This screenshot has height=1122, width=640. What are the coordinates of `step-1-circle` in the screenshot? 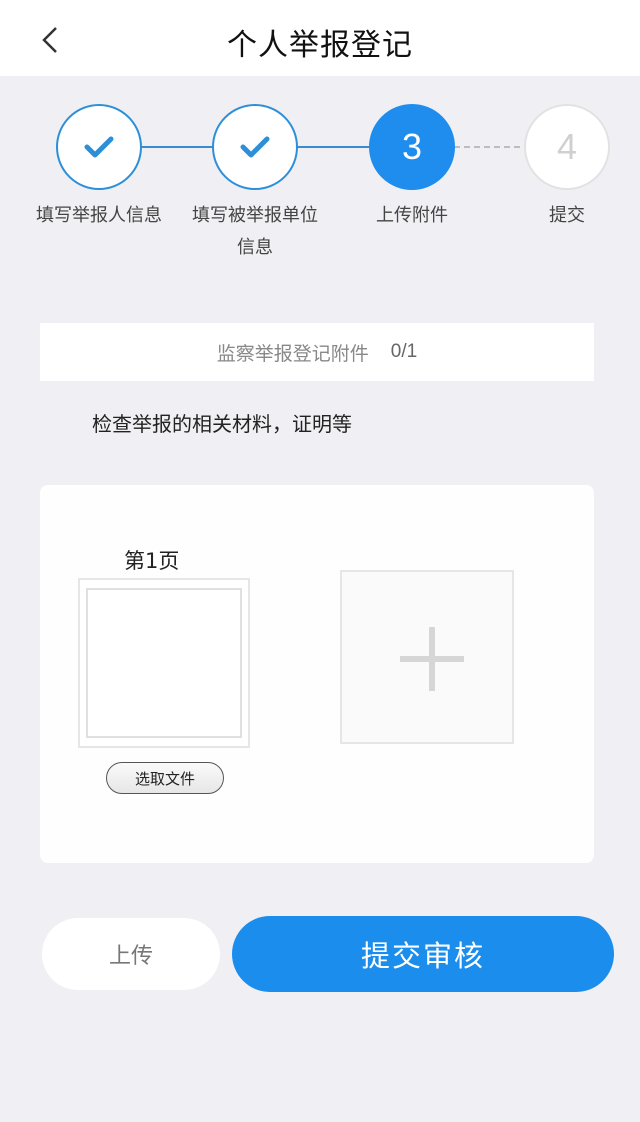 It's located at (99, 147).